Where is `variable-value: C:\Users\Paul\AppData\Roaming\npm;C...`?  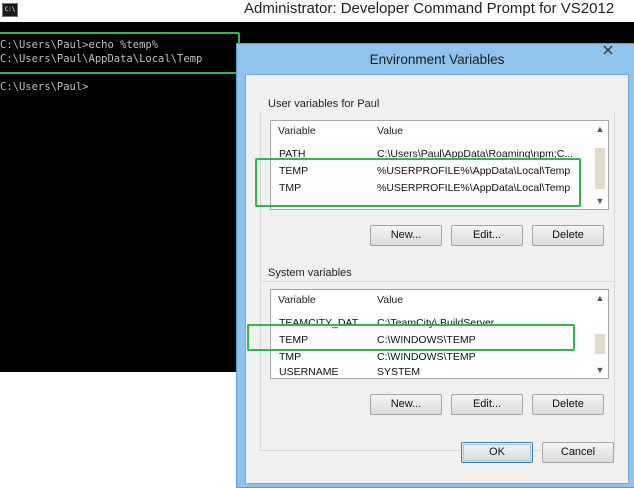 variable-value: C:\Users\Paul\AppData\Roaming\npm;C... is located at coordinates (475, 154).